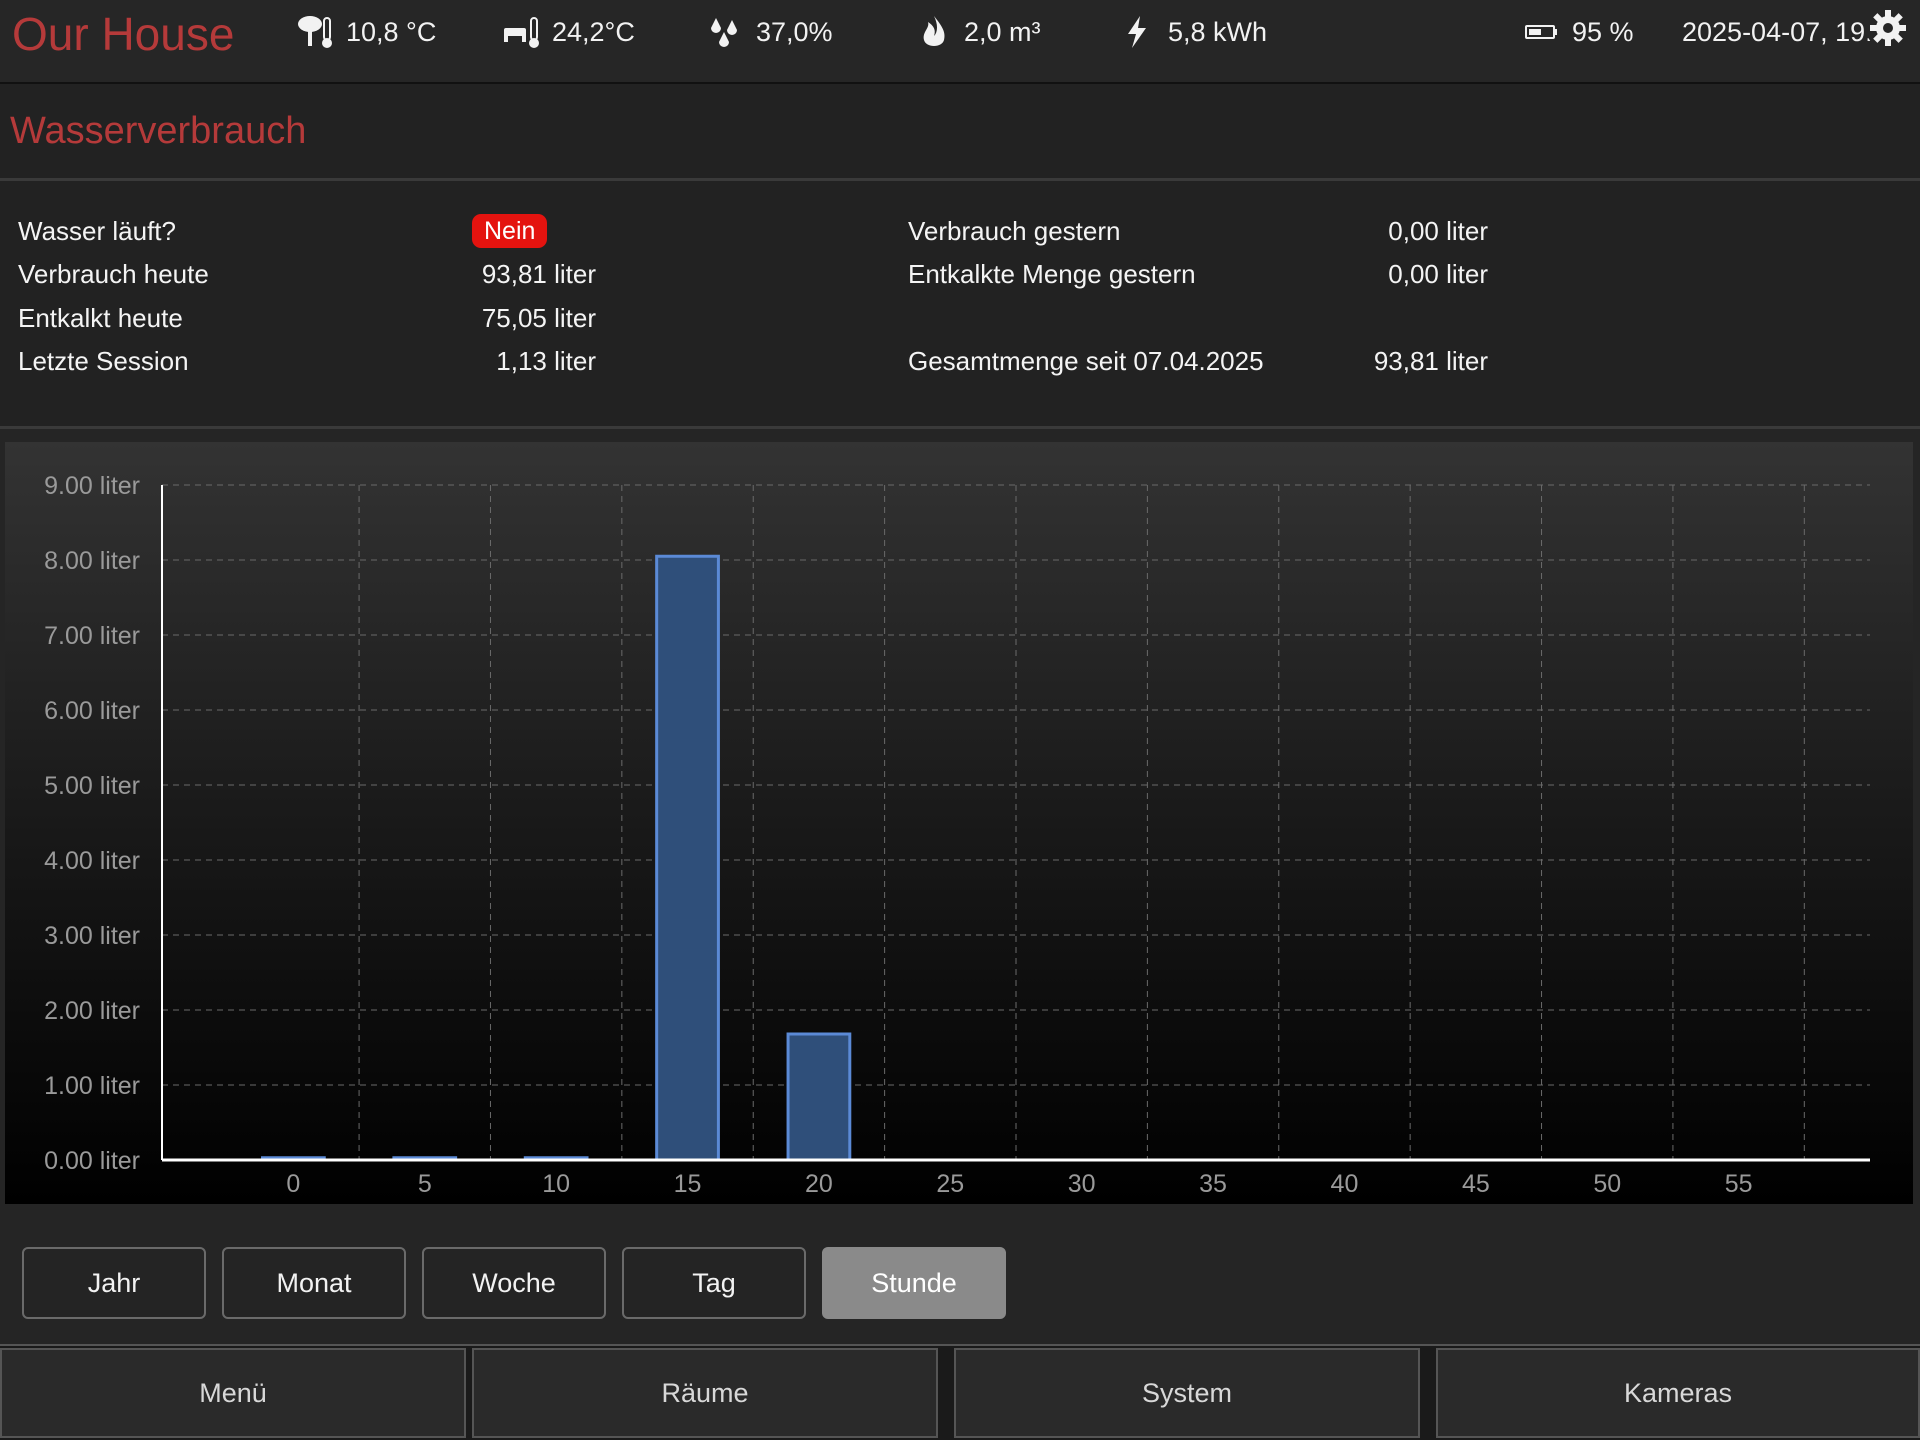 Image resolution: width=1920 pixels, height=1440 pixels. Describe the element at coordinates (1082, 1184) in the screenshot. I see `x-tick-label: 30` at that location.